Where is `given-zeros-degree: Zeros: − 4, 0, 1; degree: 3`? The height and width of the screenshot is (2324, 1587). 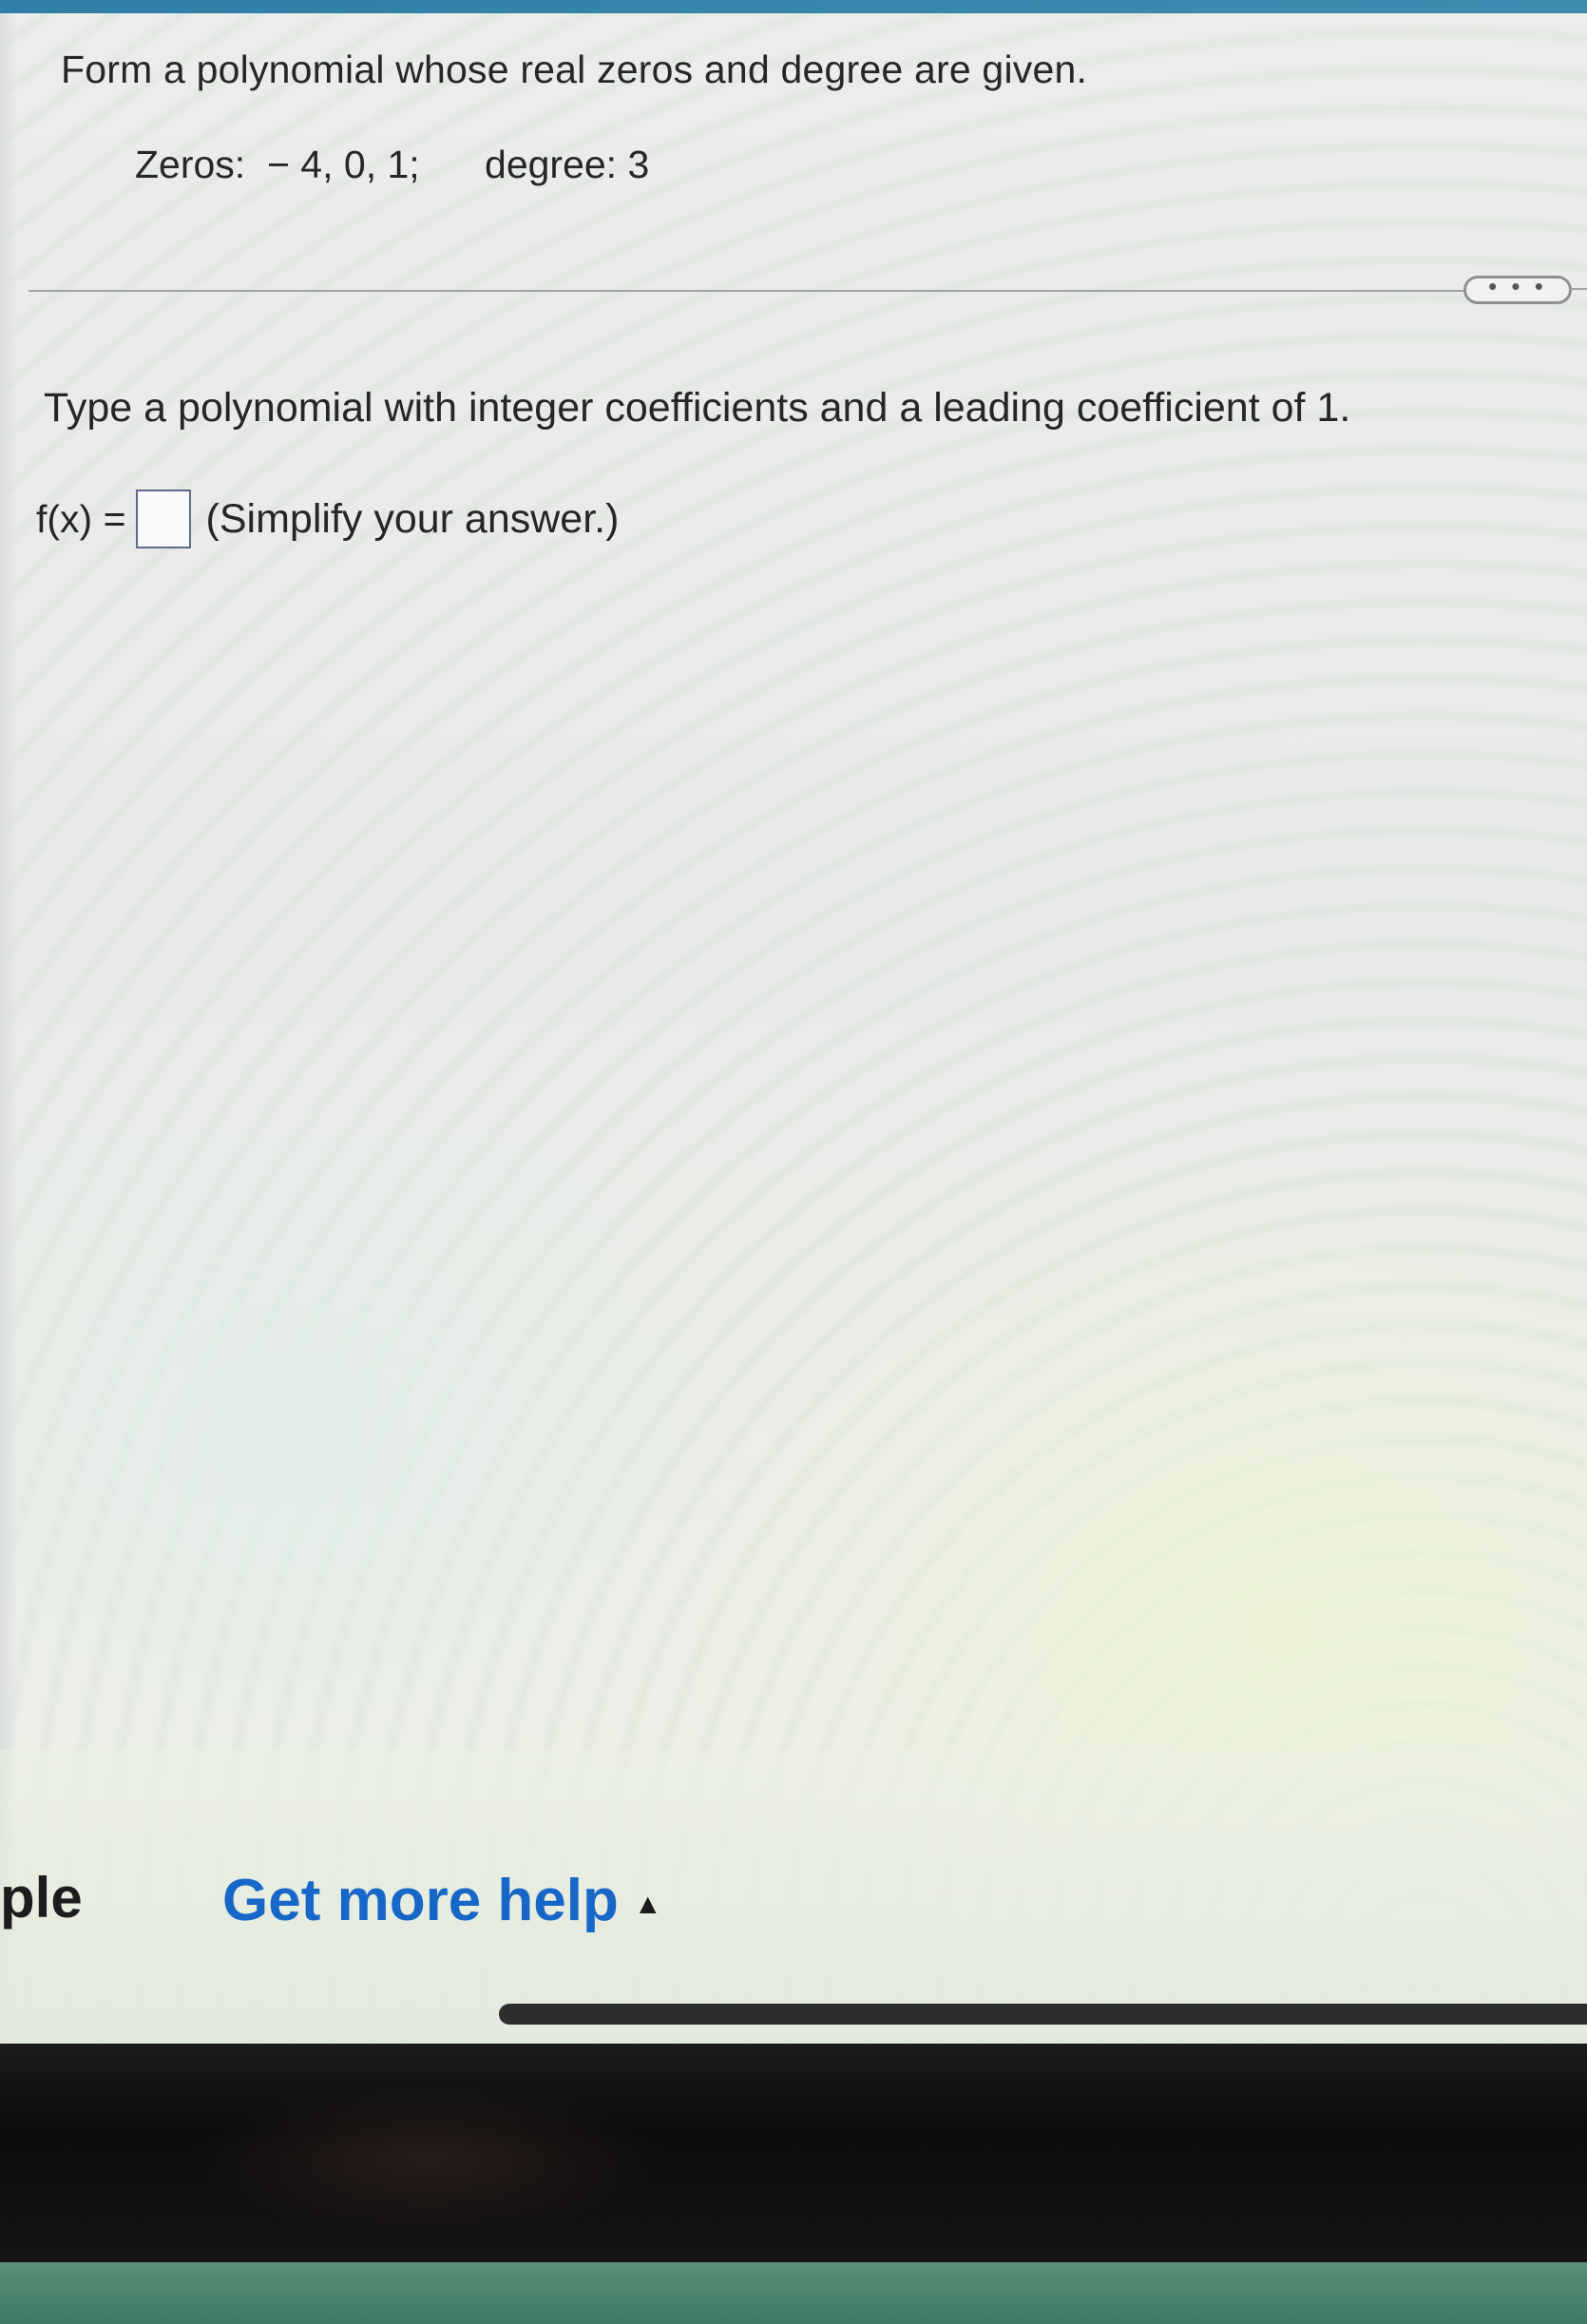 given-zeros-degree: Zeros: − 4, 0, 1; degree: 3 is located at coordinates (392, 164).